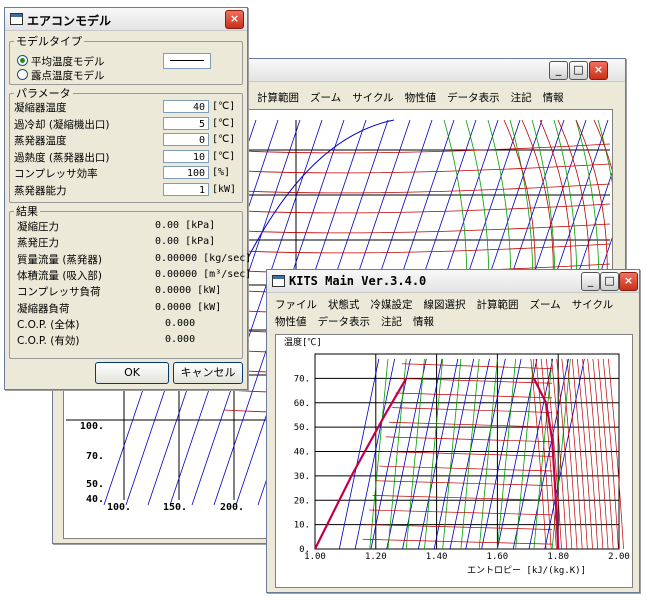 The width and height of the screenshot is (649, 600). Describe the element at coordinates (175, 507) in the screenshot. I see `back-x-tick: 150.` at that location.